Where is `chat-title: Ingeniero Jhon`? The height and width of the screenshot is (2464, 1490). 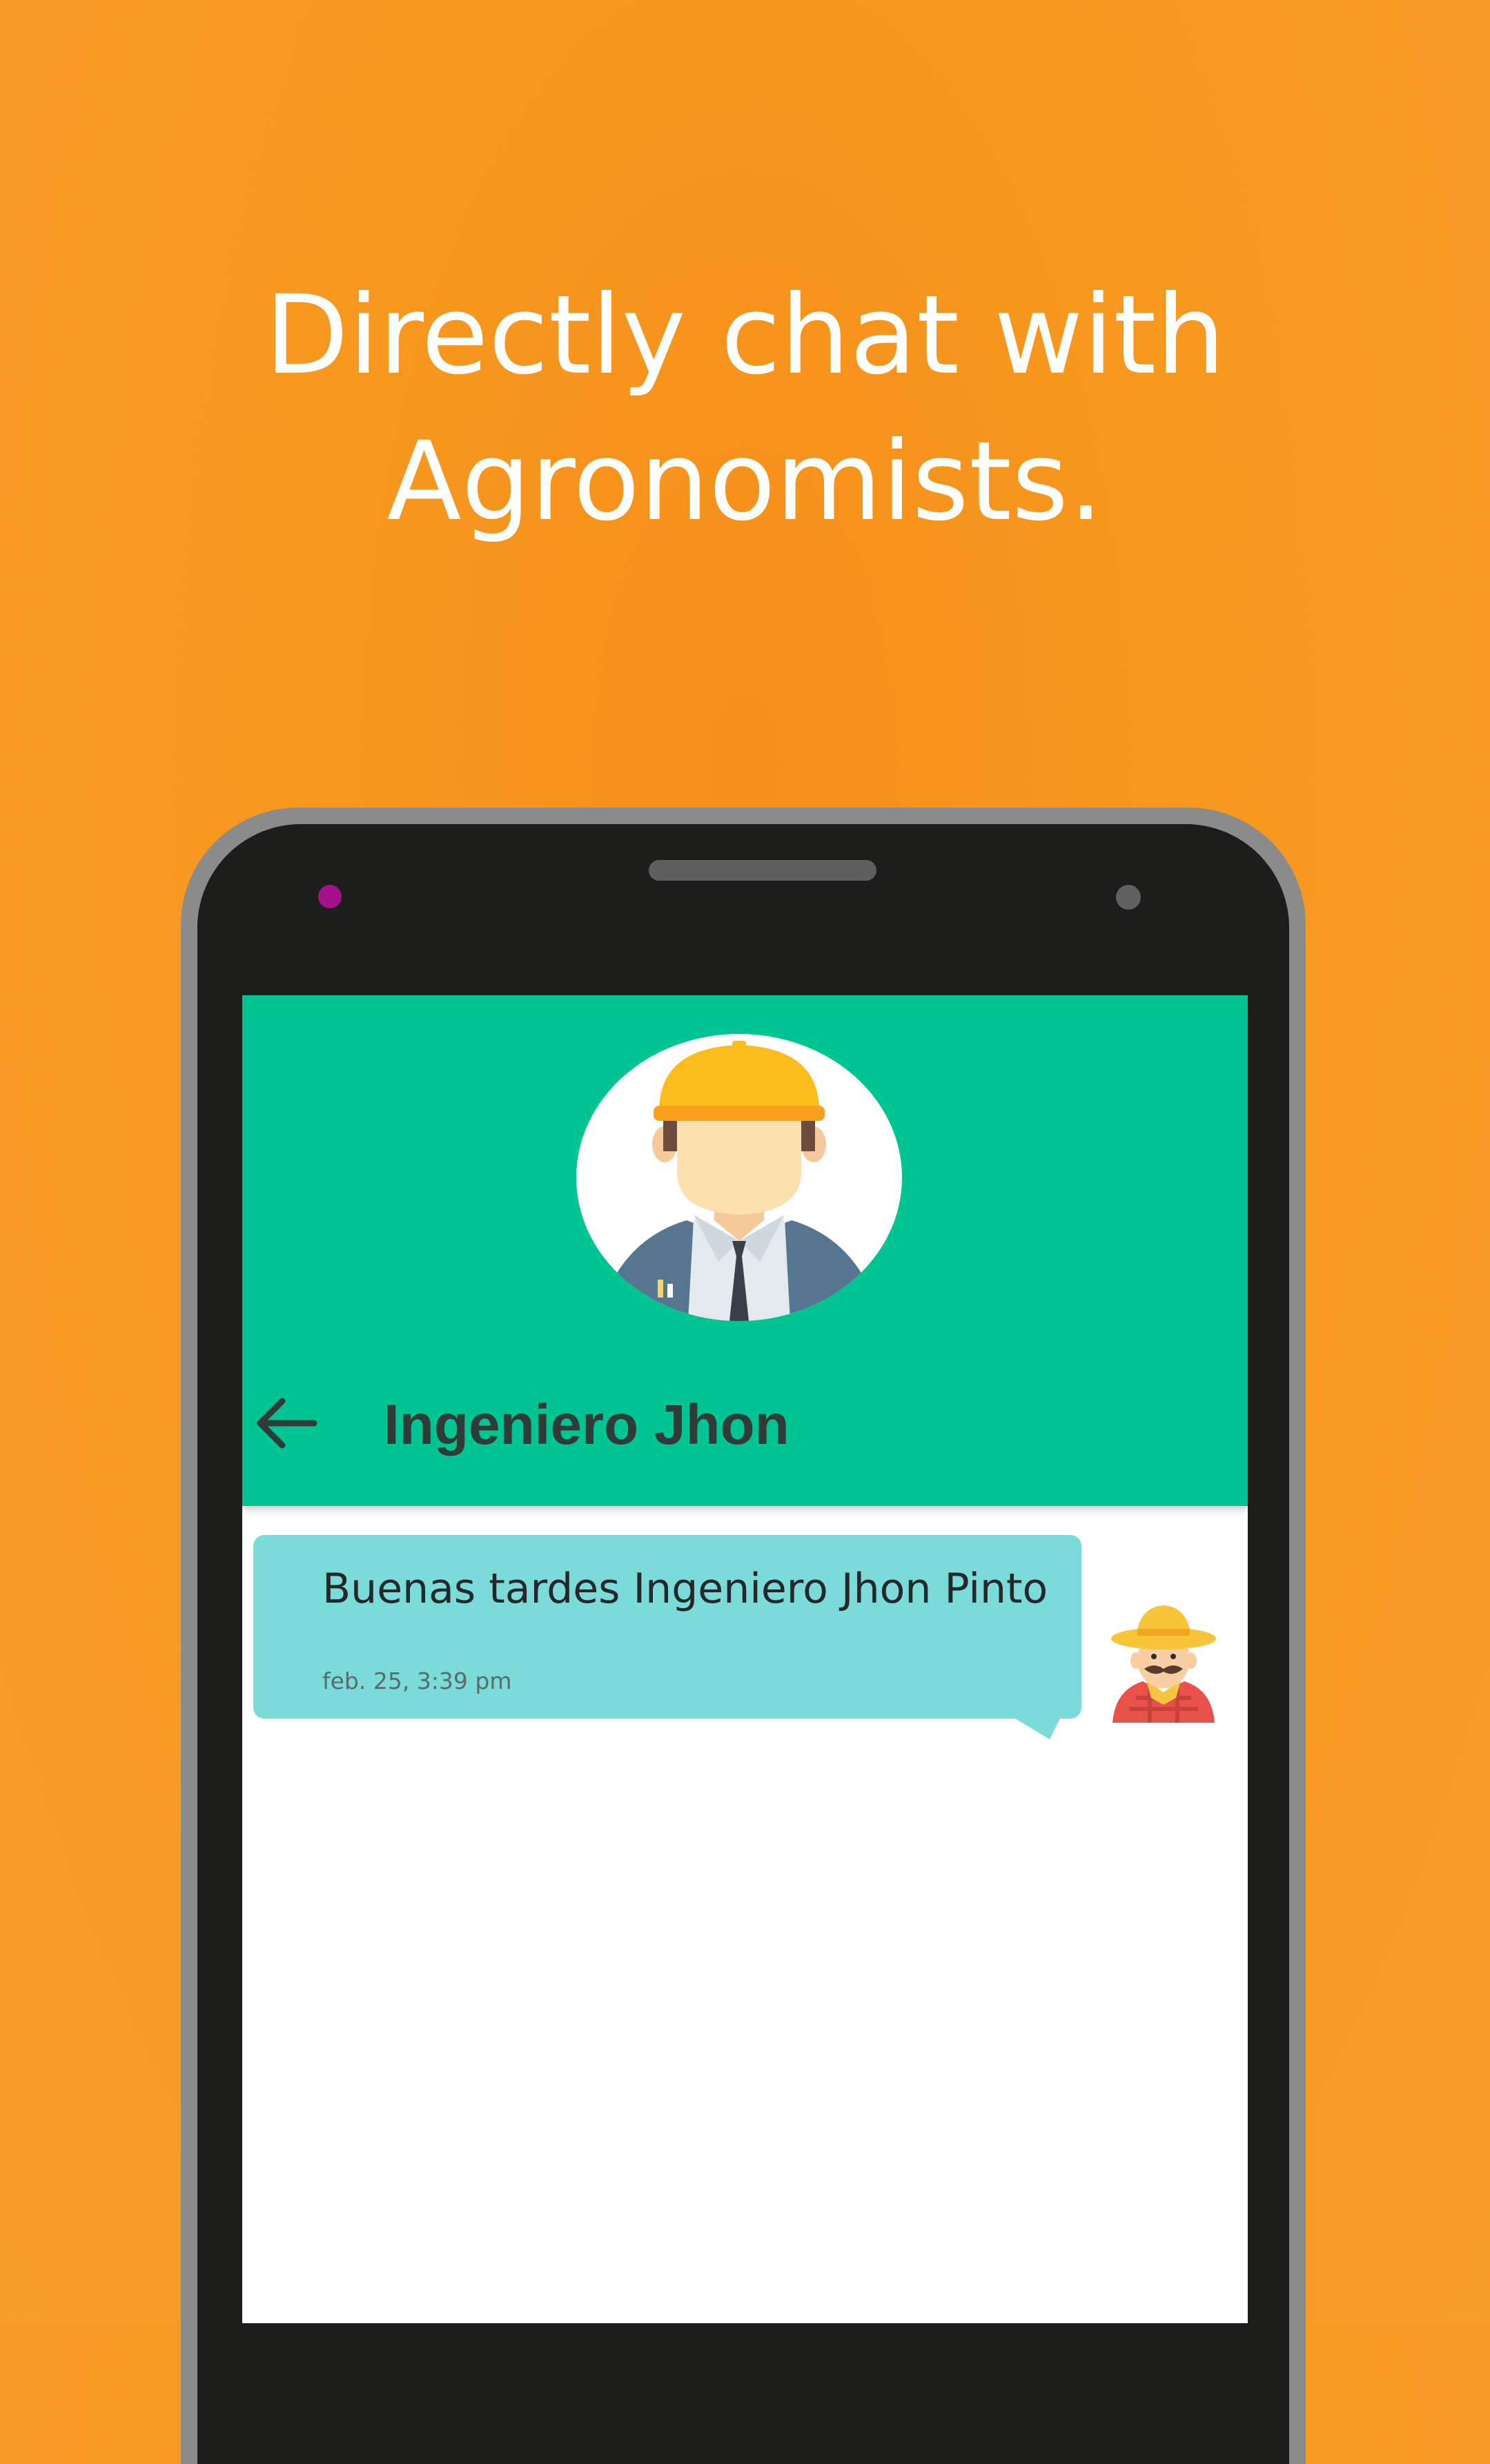 chat-title: Ingeniero Jhon is located at coordinates (587, 1425).